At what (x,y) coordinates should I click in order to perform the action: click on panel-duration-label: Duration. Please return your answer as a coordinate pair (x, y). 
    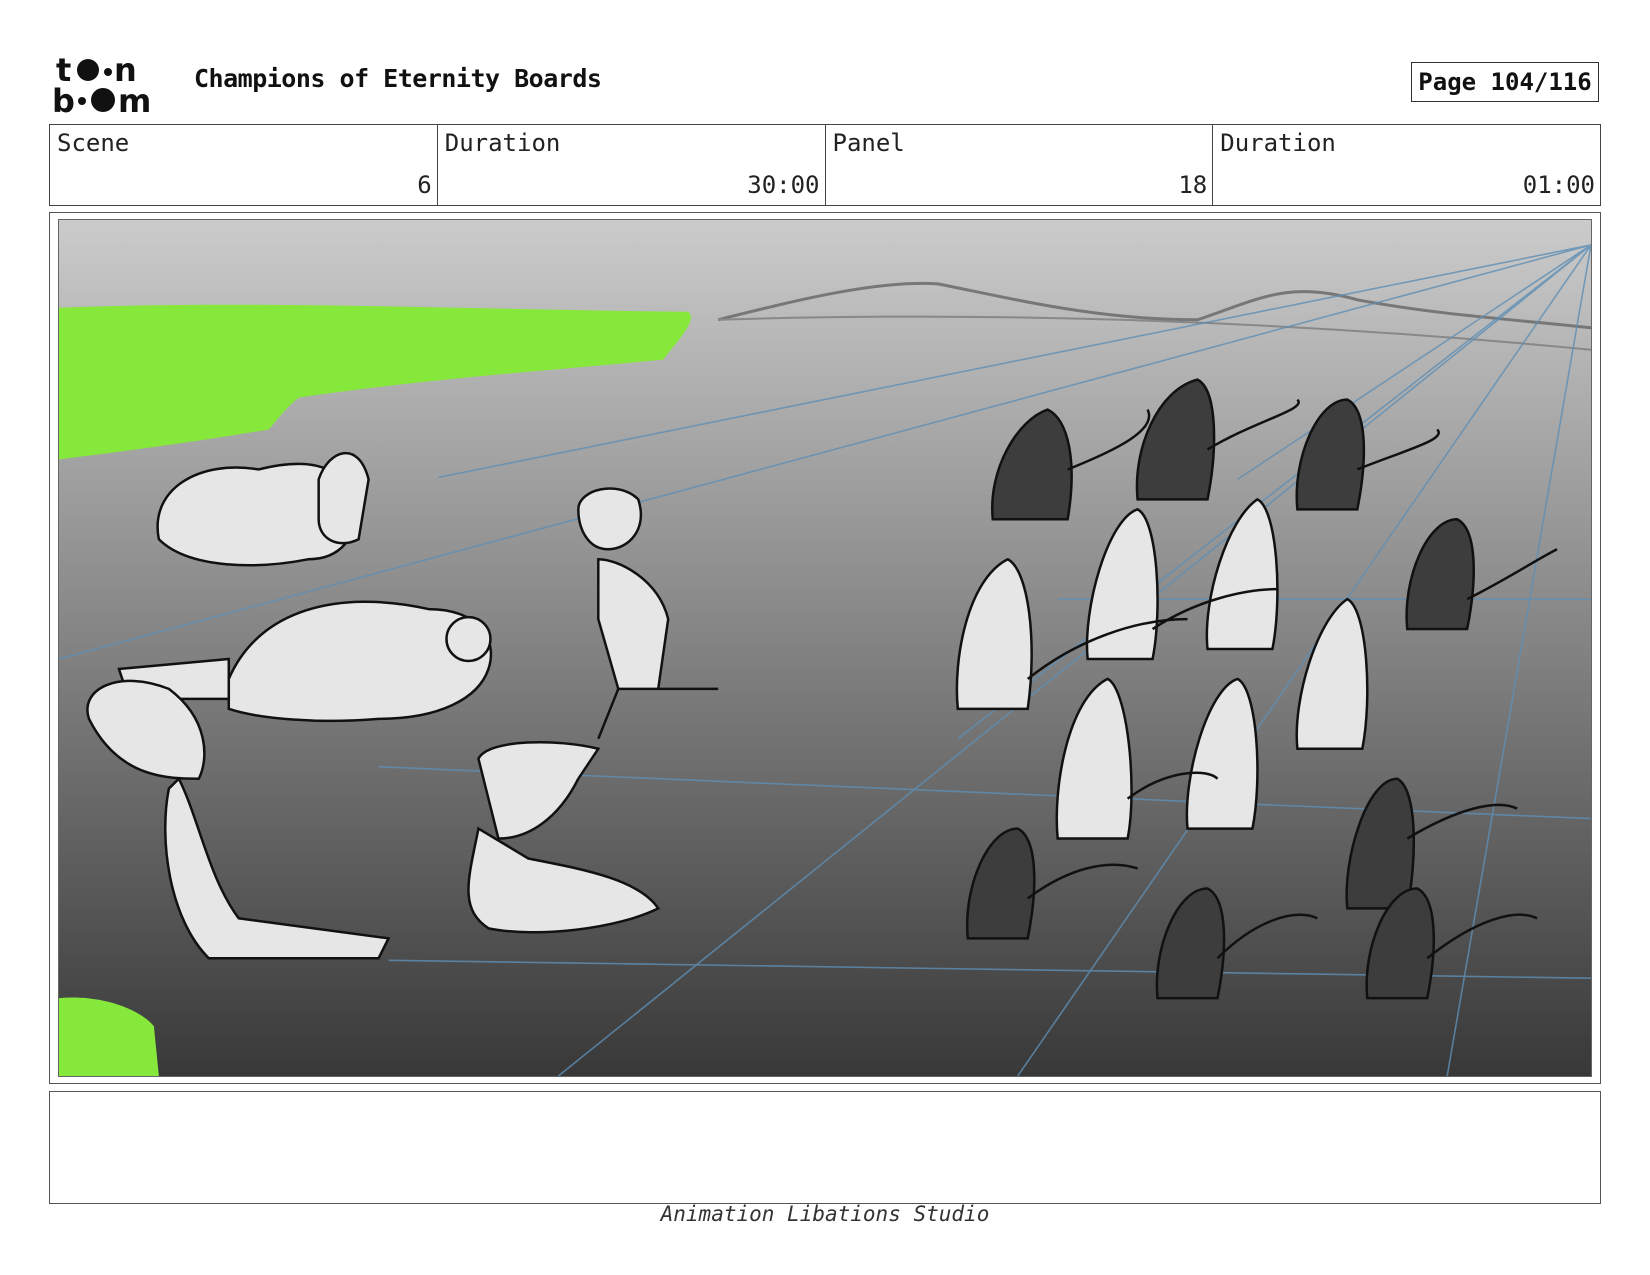
    Looking at the image, I should click on (1278, 143).